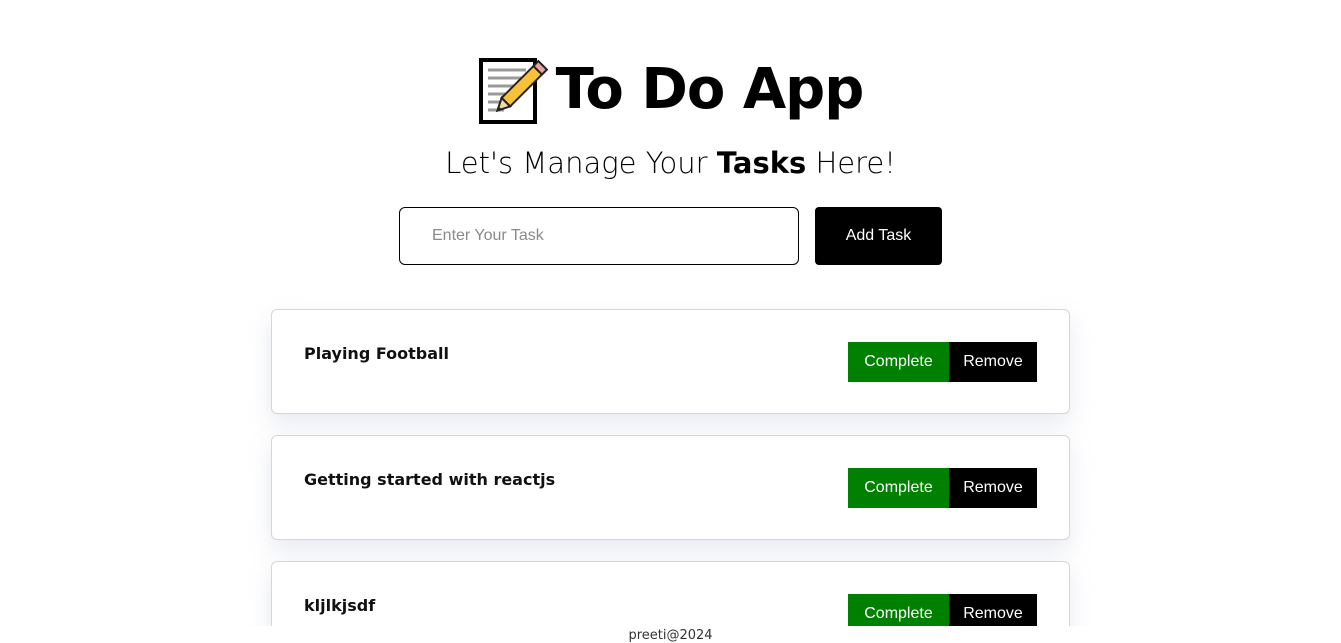  What do you see at coordinates (670, 634) in the screenshot?
I see `footer: preeti@2024` at bounding box center [670, 634].